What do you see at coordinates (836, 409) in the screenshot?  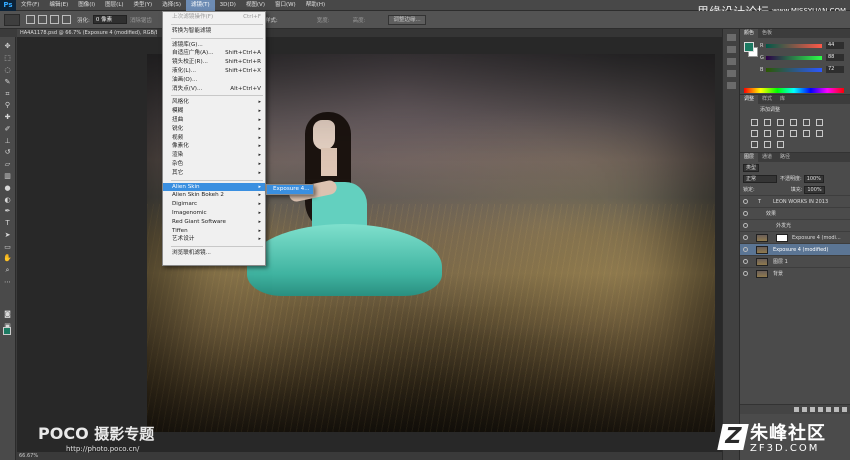 I see `new-layer-icon` at bounding box center [836, 409].